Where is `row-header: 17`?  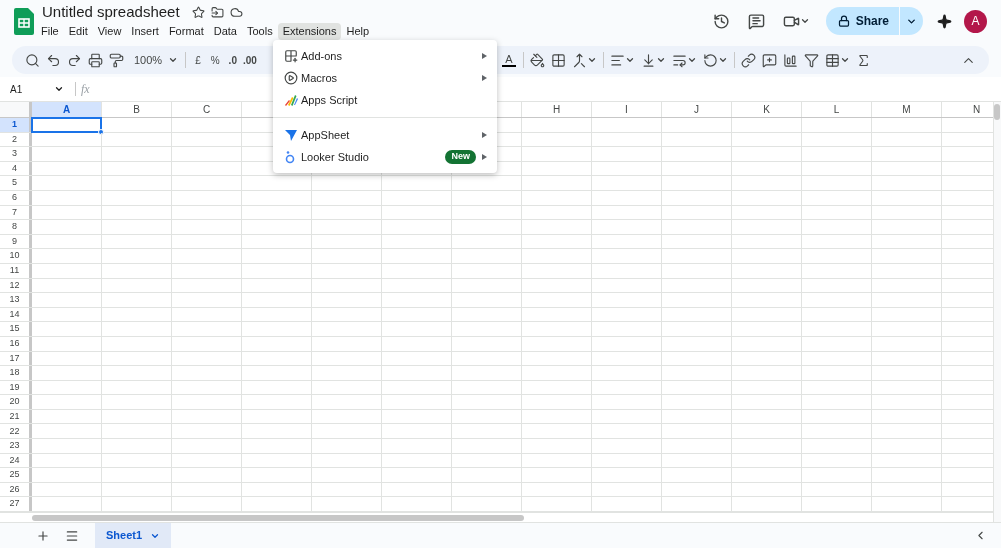 row-header: 17 is located at coordinates (16, 358).